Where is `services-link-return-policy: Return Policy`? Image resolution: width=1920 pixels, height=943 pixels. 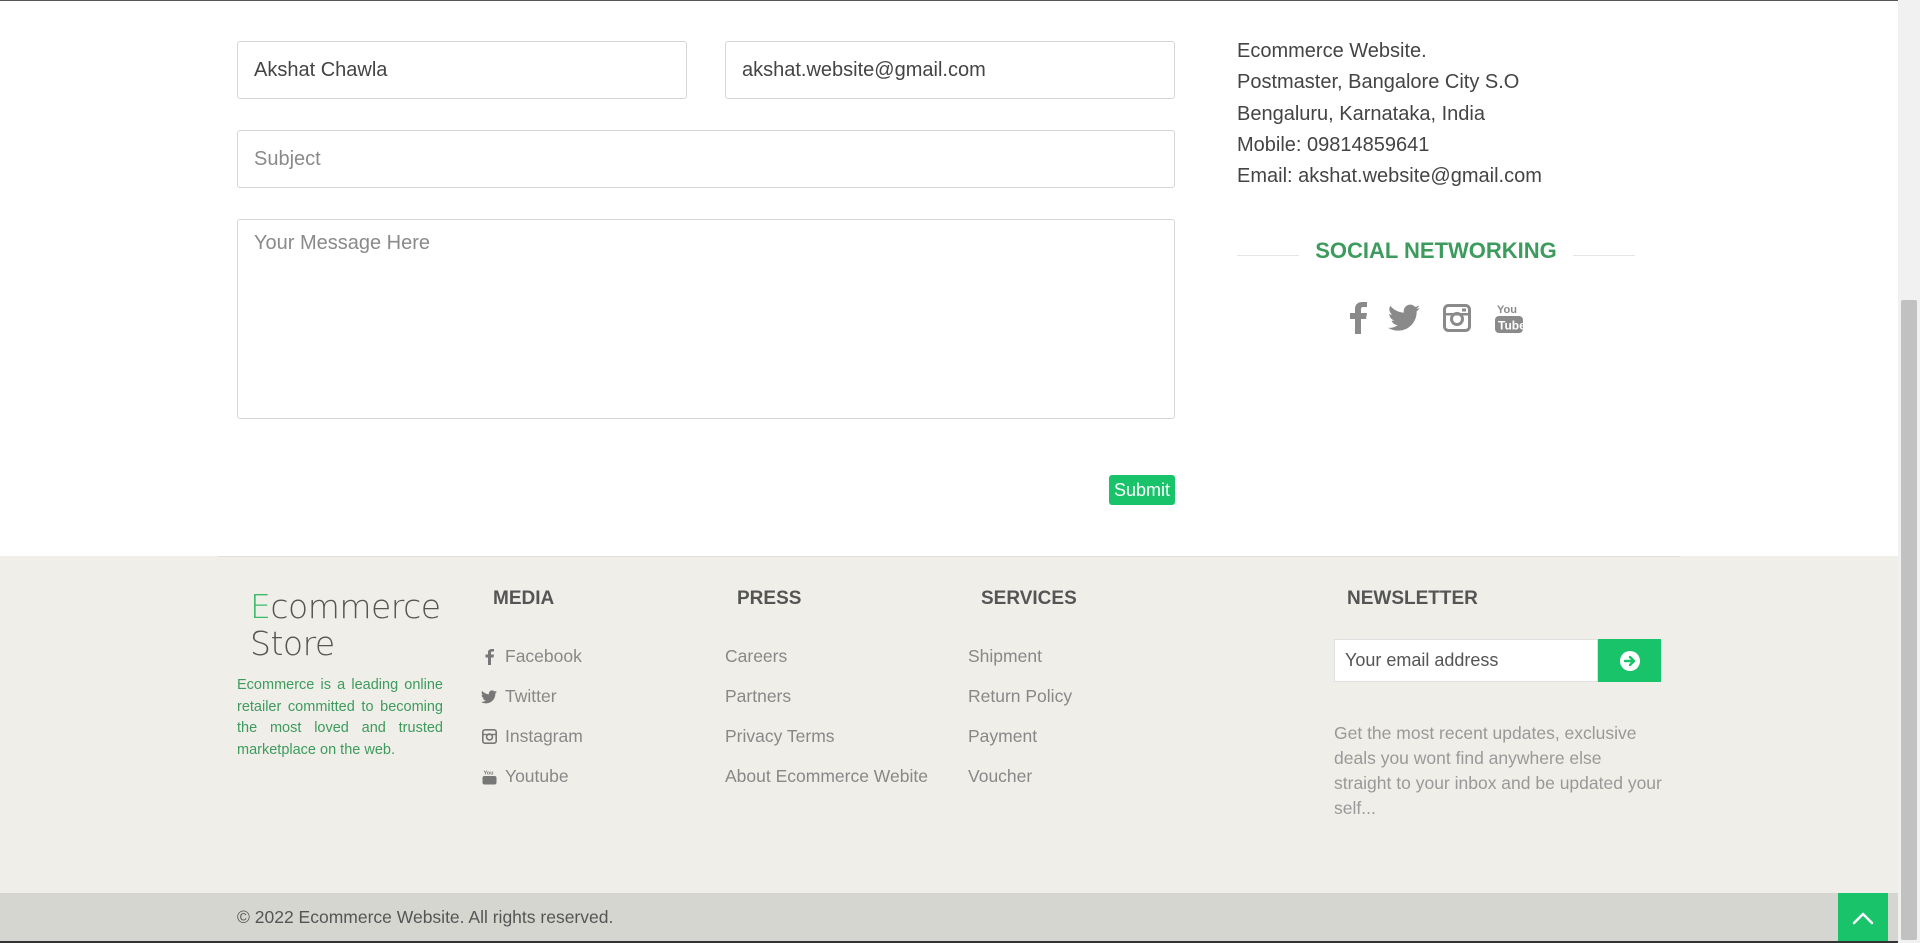
services-link-return-policy: Return Policy is located at coordinates (1020, 696).